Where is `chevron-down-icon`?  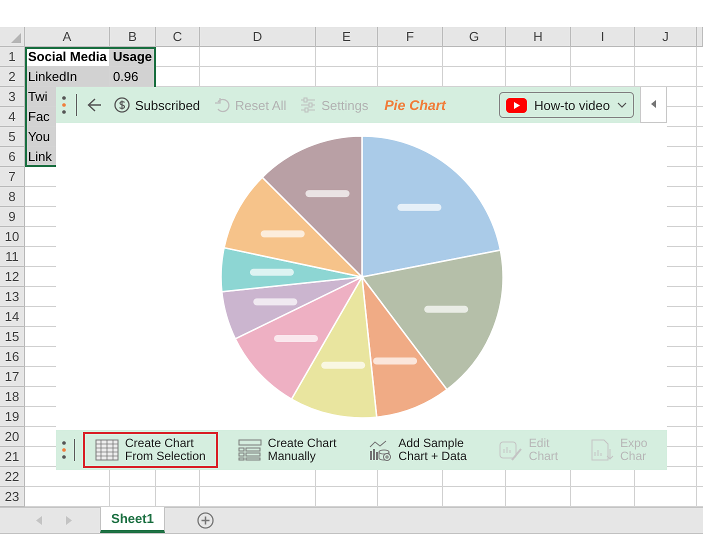 chevron-down-icon is located at coordinates (622, 105).